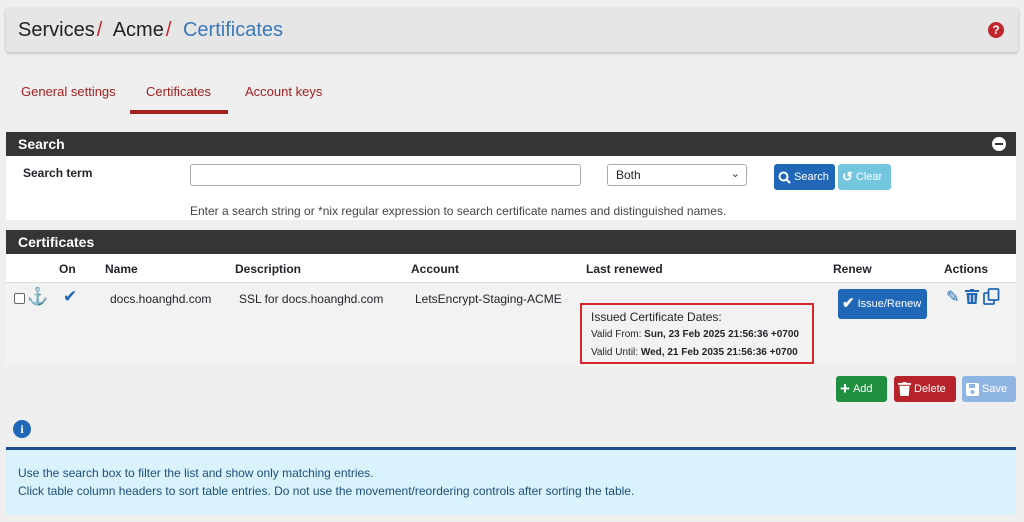 This screenshot has width=1024, height=522. I want to click on search-panel-title: Search, so click(41, 144).